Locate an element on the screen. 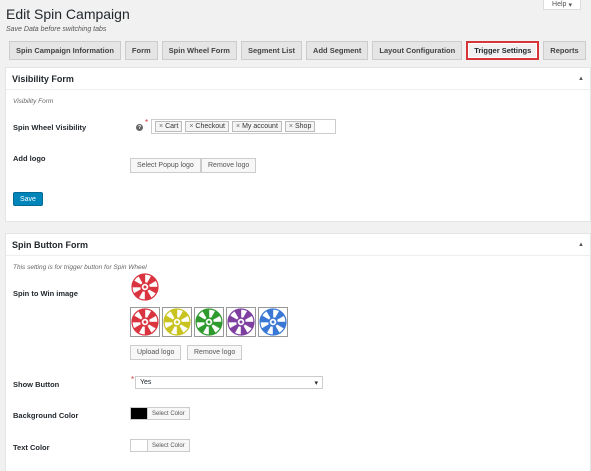  wheel-option-purple-green is located at coordinates (241, 322).